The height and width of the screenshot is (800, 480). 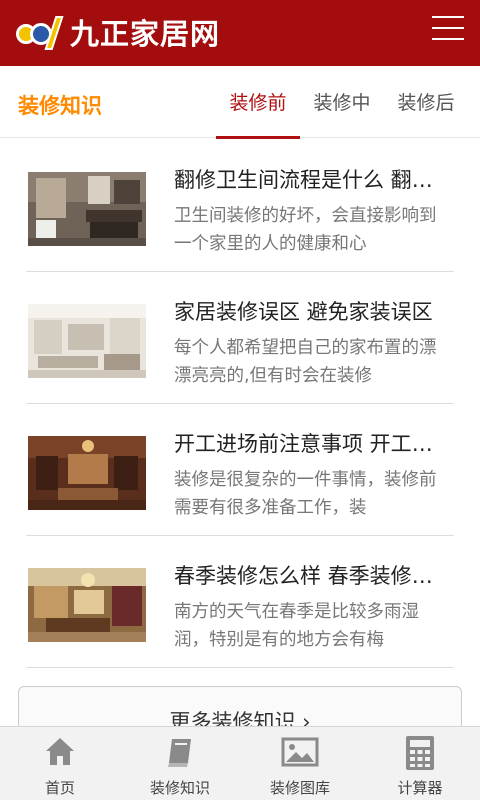 What do you see at coordinates (179, 788) in the screenshot?
I see `nav-label: 装修知识` at bounding box center [179, 788].